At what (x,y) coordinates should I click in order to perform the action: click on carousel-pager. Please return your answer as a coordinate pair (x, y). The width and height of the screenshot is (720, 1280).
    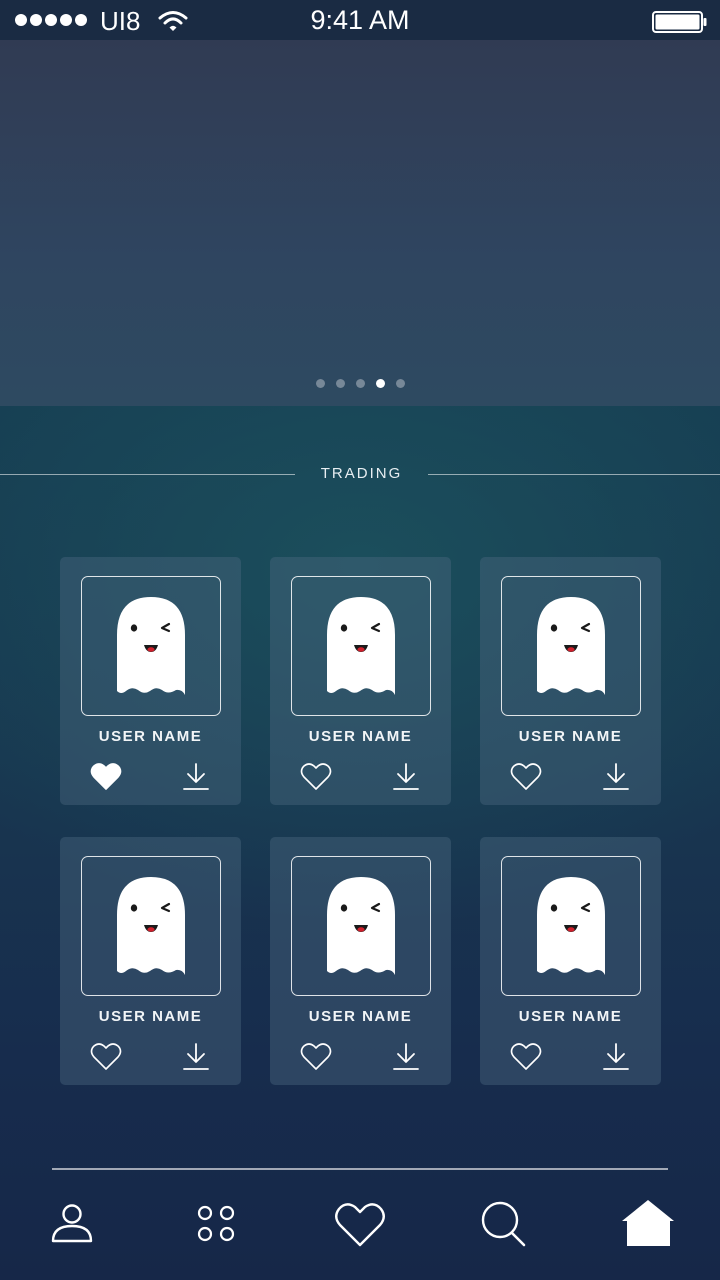
    Looking at the image, I should click on (360, 383).